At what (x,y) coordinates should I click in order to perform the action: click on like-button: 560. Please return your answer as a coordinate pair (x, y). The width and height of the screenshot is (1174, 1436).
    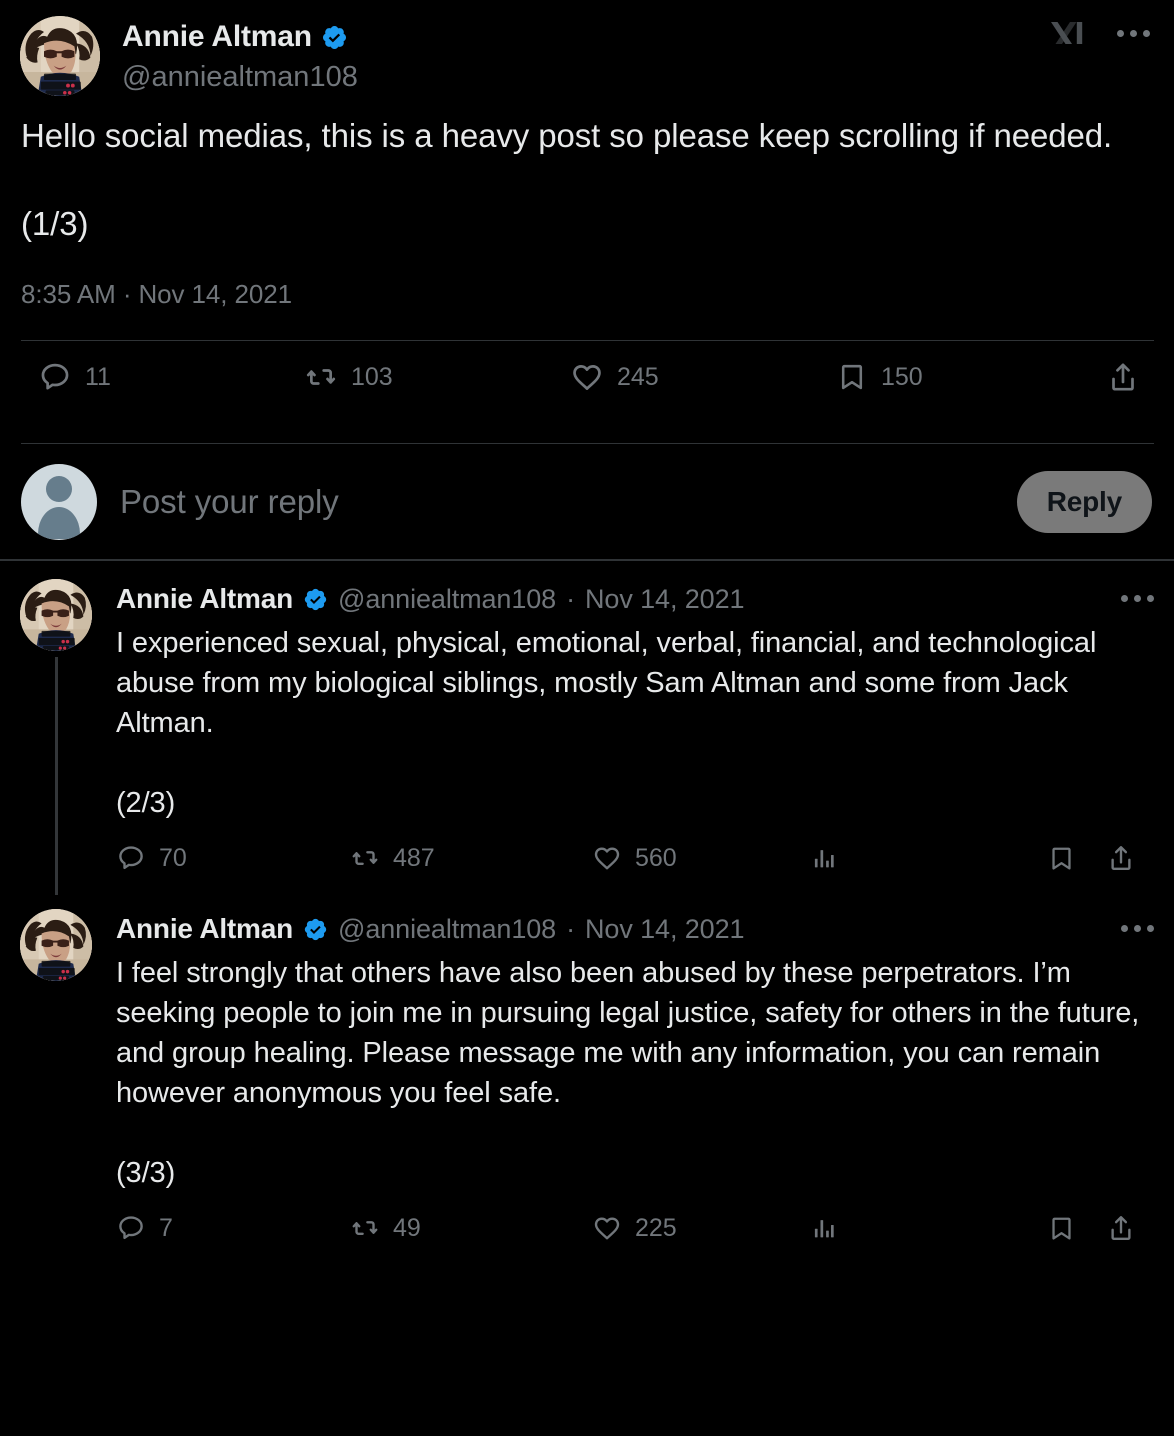
    Looking at the image, I should click on (701, 858).